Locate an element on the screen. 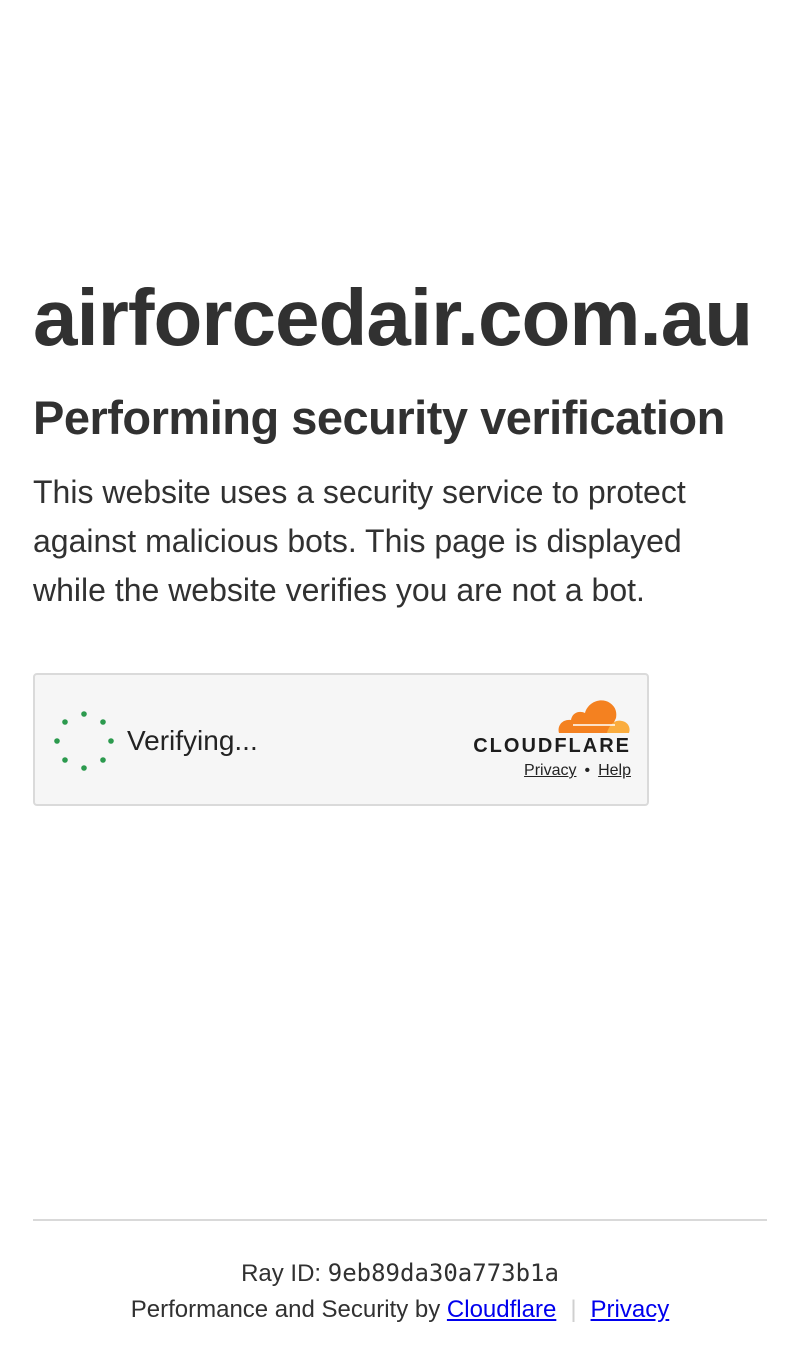 The image size is (800, 1362). spinner-icon is located at coordinates (84, 741).